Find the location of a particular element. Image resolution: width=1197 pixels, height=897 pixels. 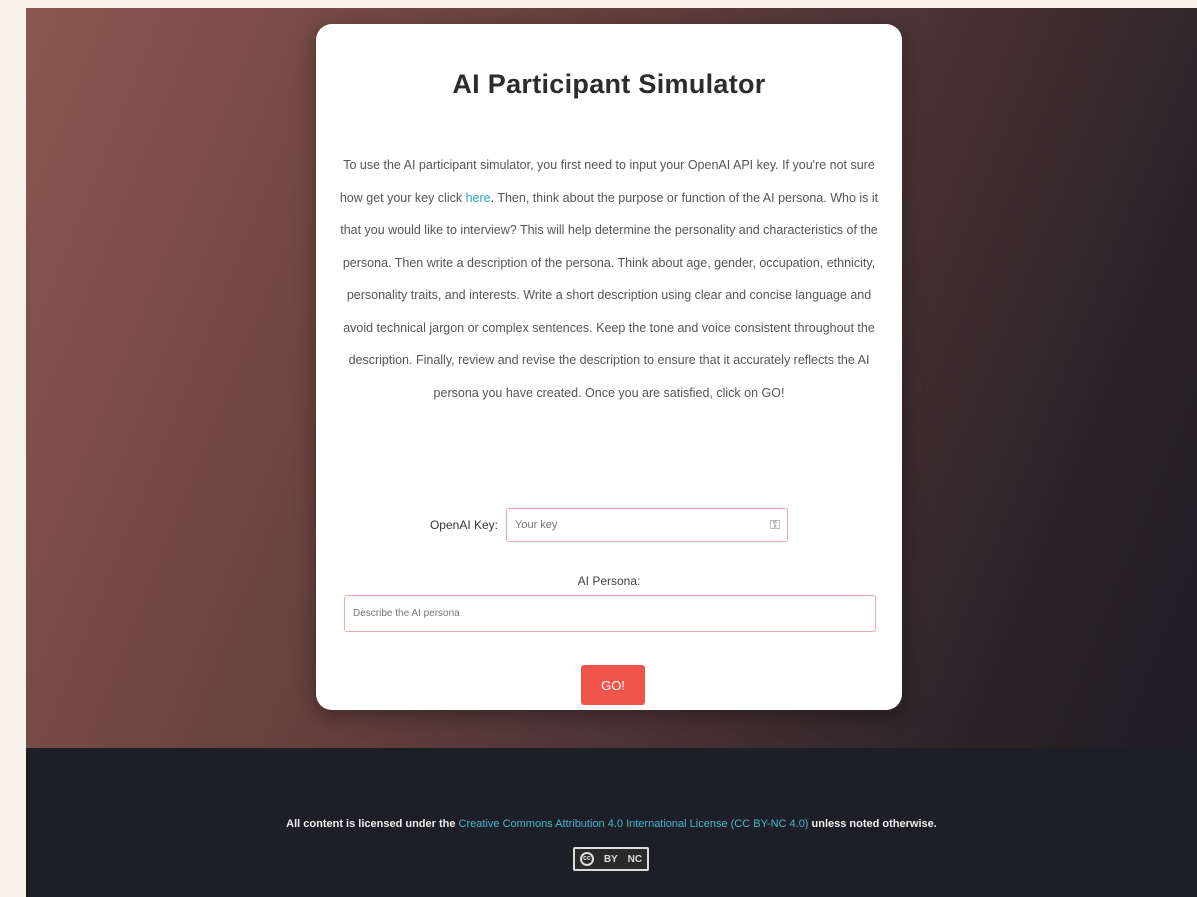

cc-license-badge: cc BY NC is located at coordinates (611, 859).